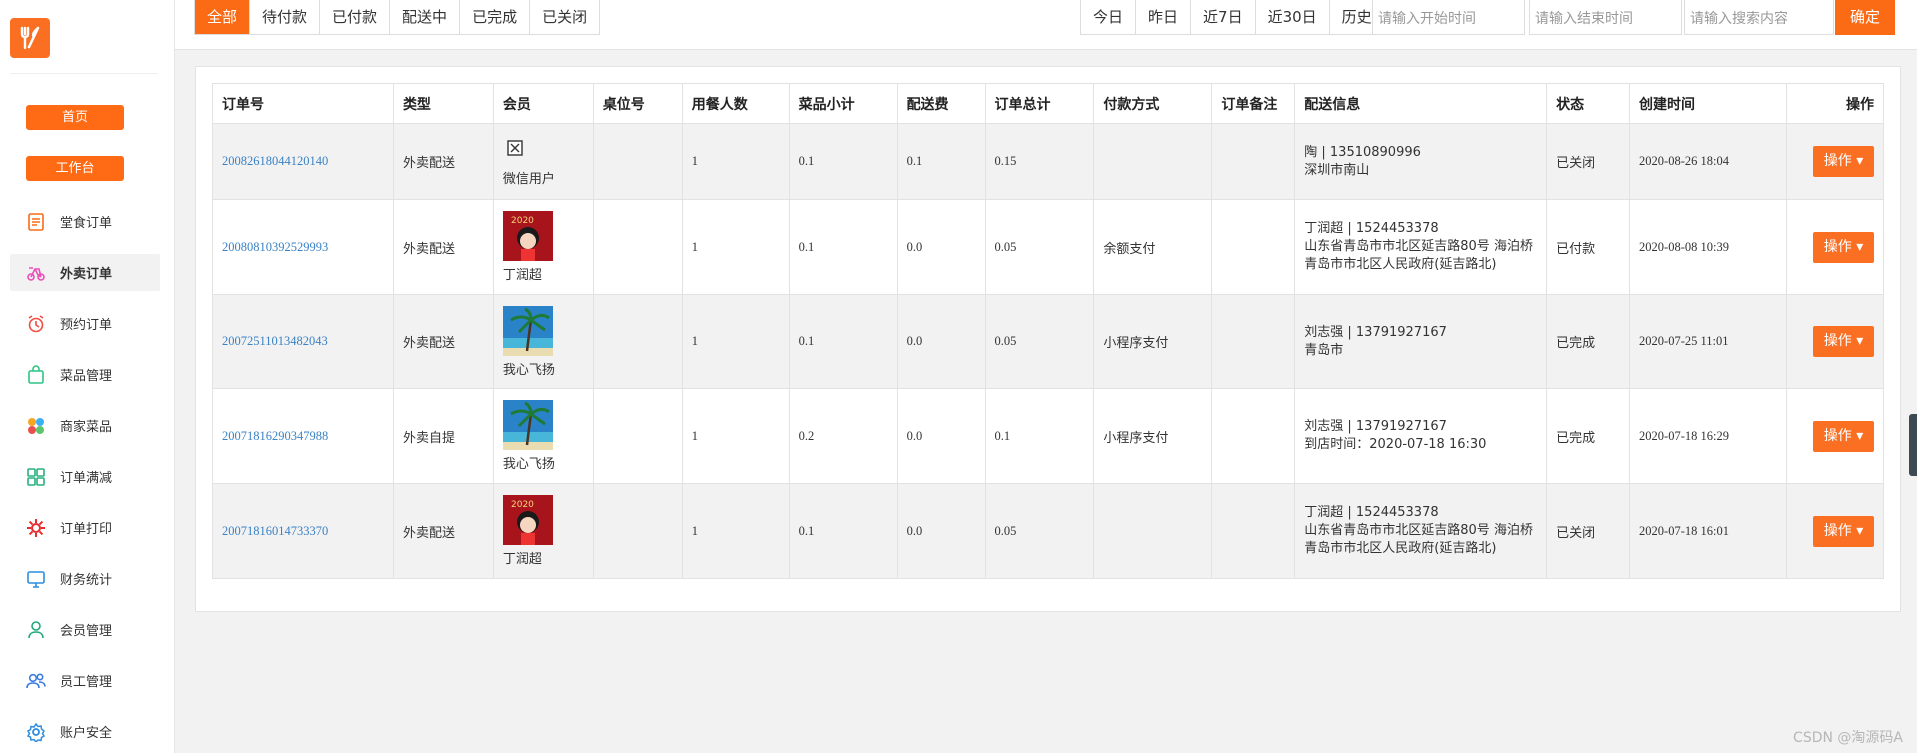  Describe the element at coordinates (515, 148) in the screenshot. I see `broken-image-icon` at that location.